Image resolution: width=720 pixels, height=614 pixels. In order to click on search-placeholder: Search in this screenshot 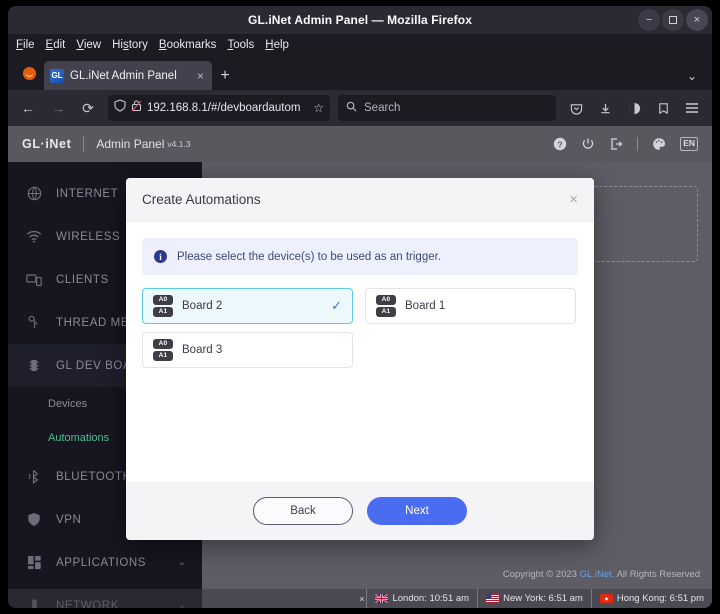, I will do `click(382, 108)`.